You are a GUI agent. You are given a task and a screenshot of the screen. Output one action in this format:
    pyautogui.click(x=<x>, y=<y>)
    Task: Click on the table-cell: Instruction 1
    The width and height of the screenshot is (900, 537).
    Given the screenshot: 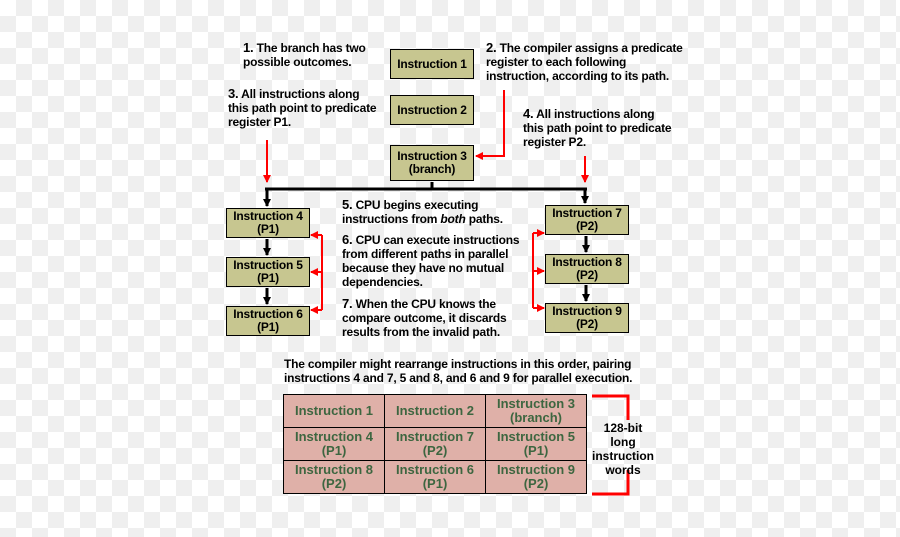 What is the action you would take?
    pyautogui.click(x=334, y=411)
    